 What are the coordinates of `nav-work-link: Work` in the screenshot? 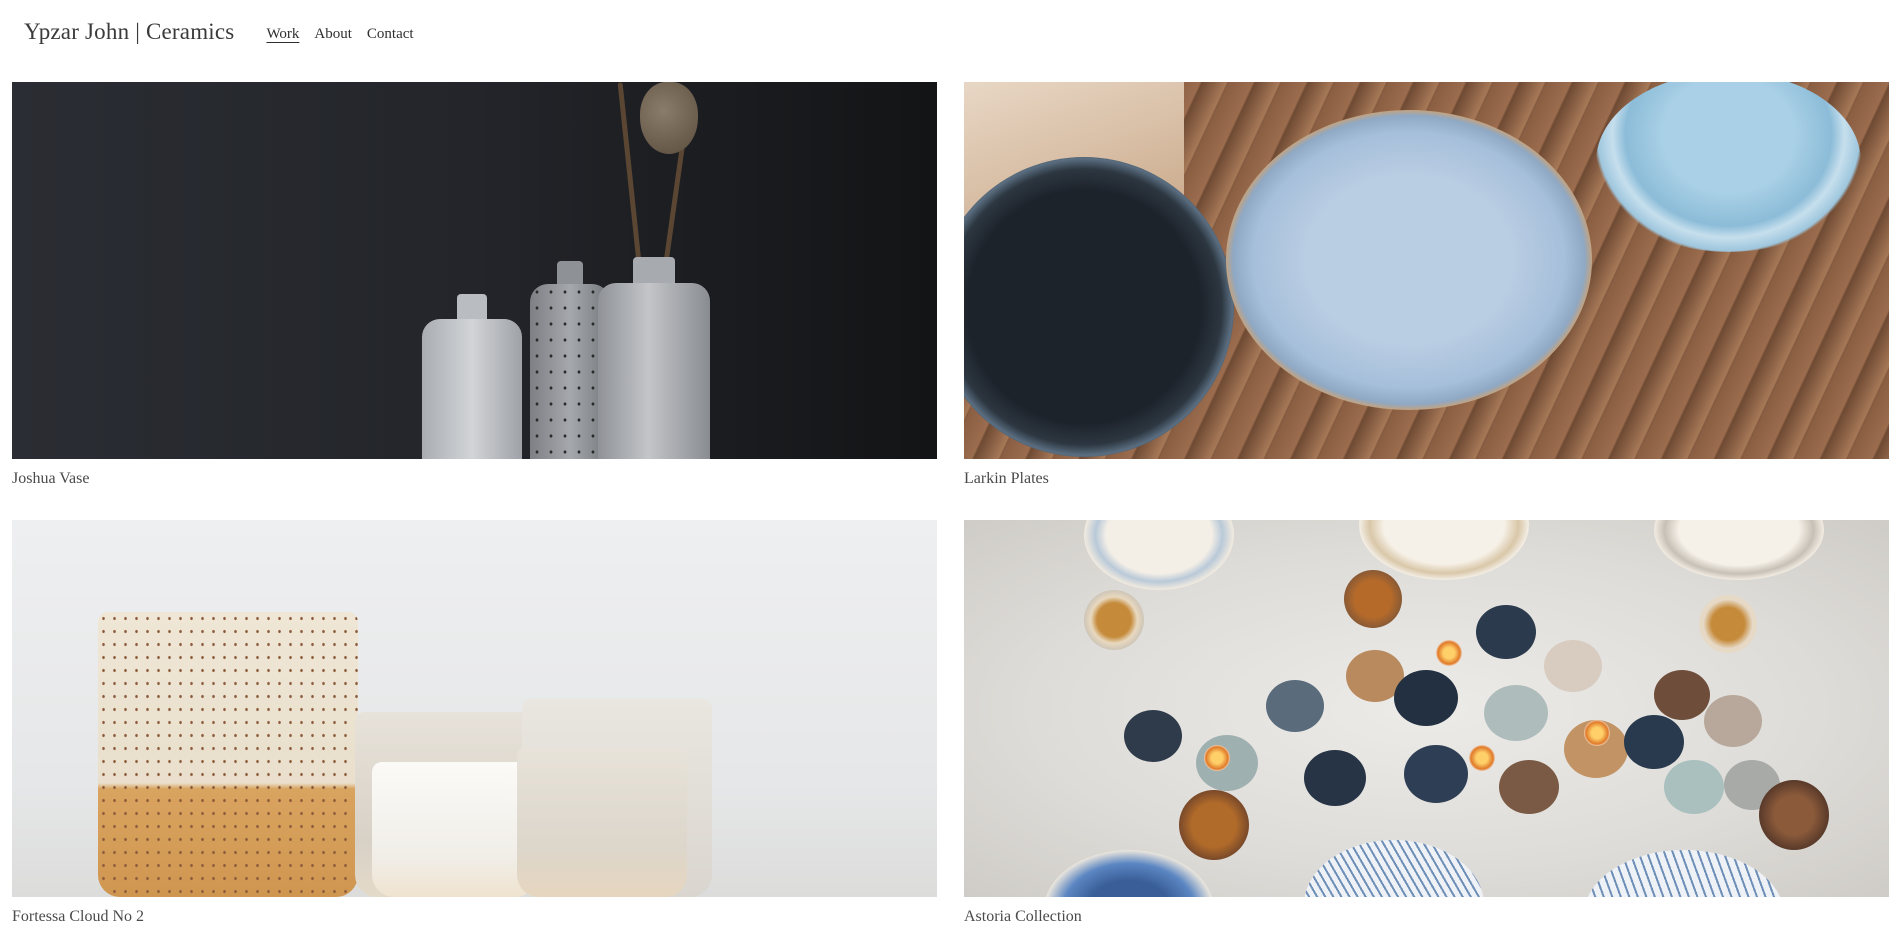 It's located at (282, 34).